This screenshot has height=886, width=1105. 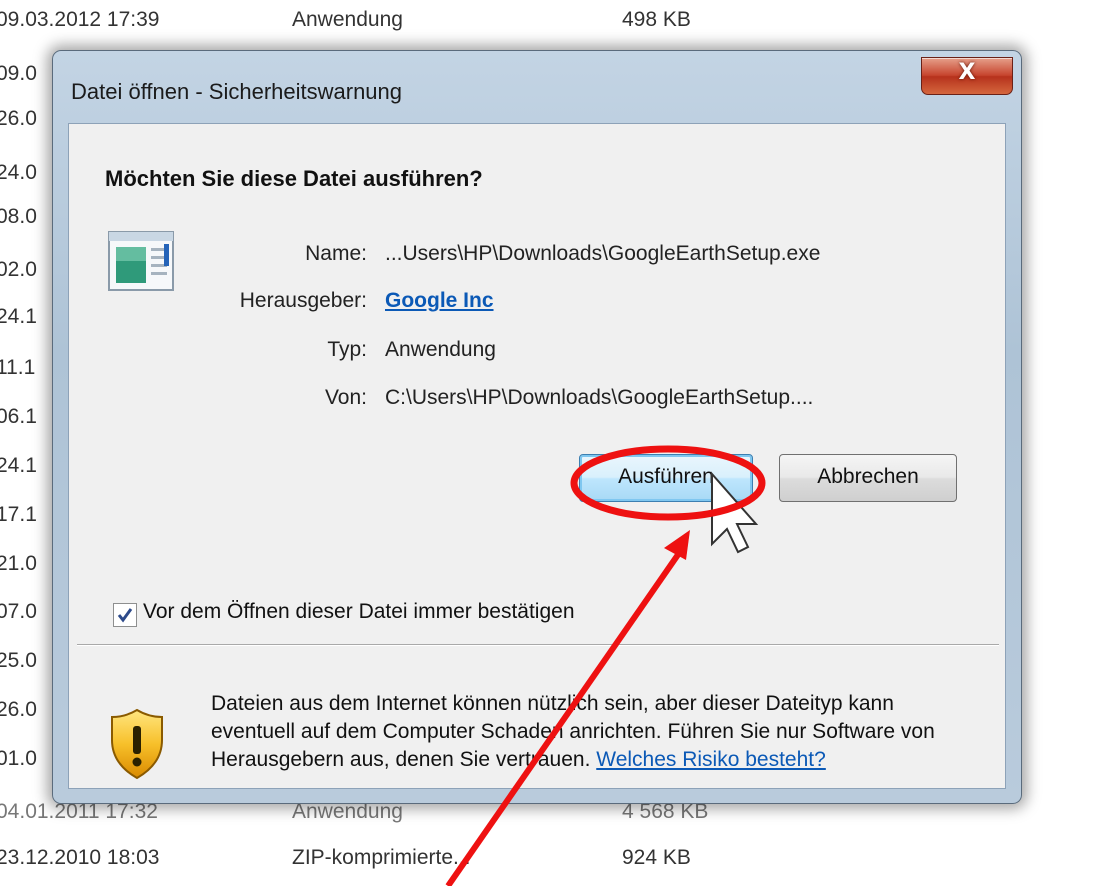 What do you see at coordinates (538, 645) in the screenshot?
I see `separator` at bounding box center [538, 645].